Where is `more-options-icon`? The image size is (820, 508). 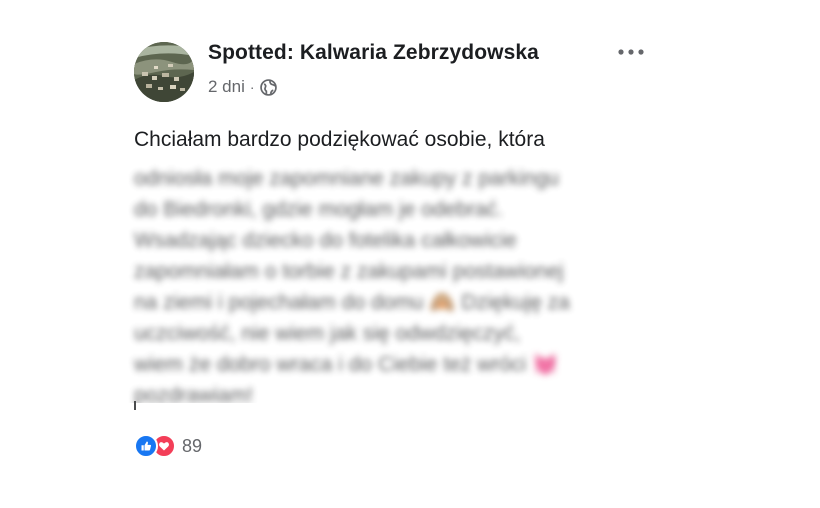 more-options-icon is located at coordinates (631, 52).